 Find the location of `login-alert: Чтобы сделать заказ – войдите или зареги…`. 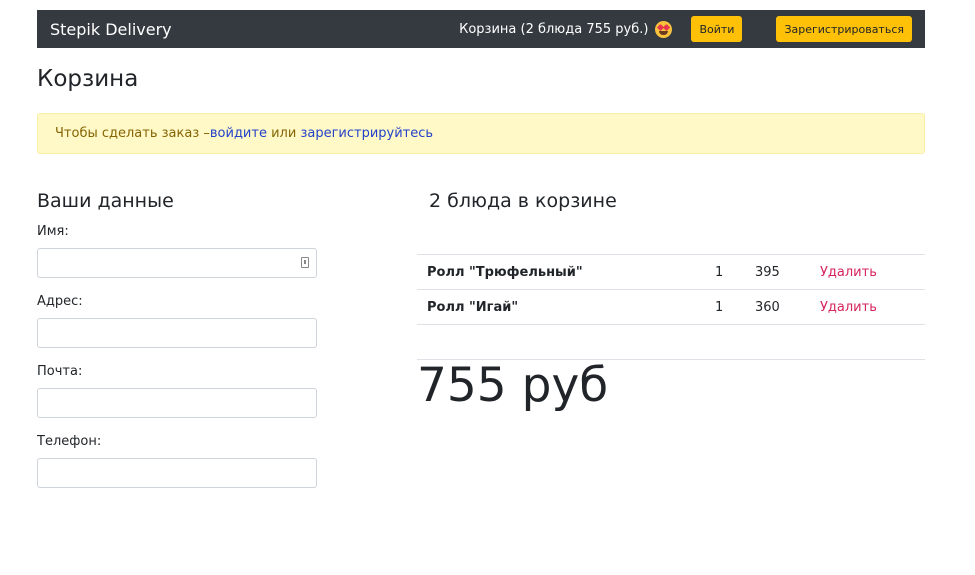

login-alert: Чтобы сделать заказ – войдите или зареги… is located at coordinates (481, 133).